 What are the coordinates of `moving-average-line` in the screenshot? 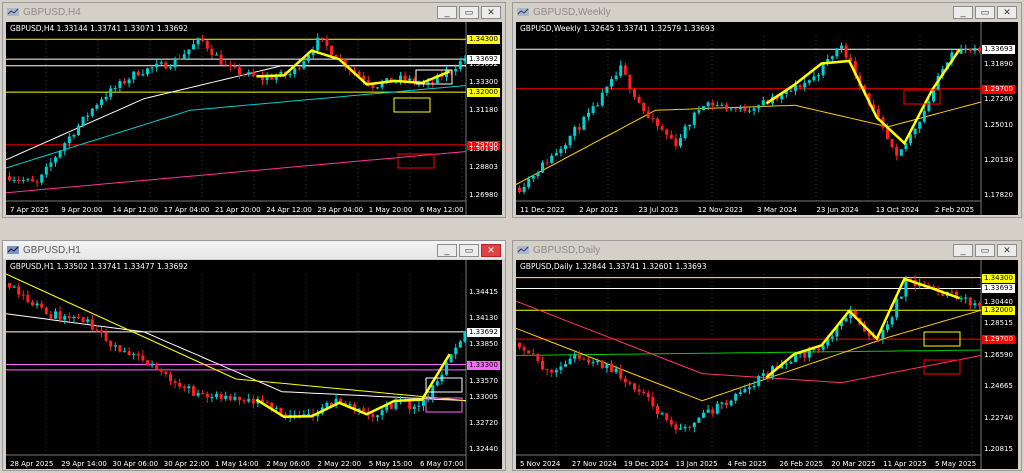 It's located at (236, 357).